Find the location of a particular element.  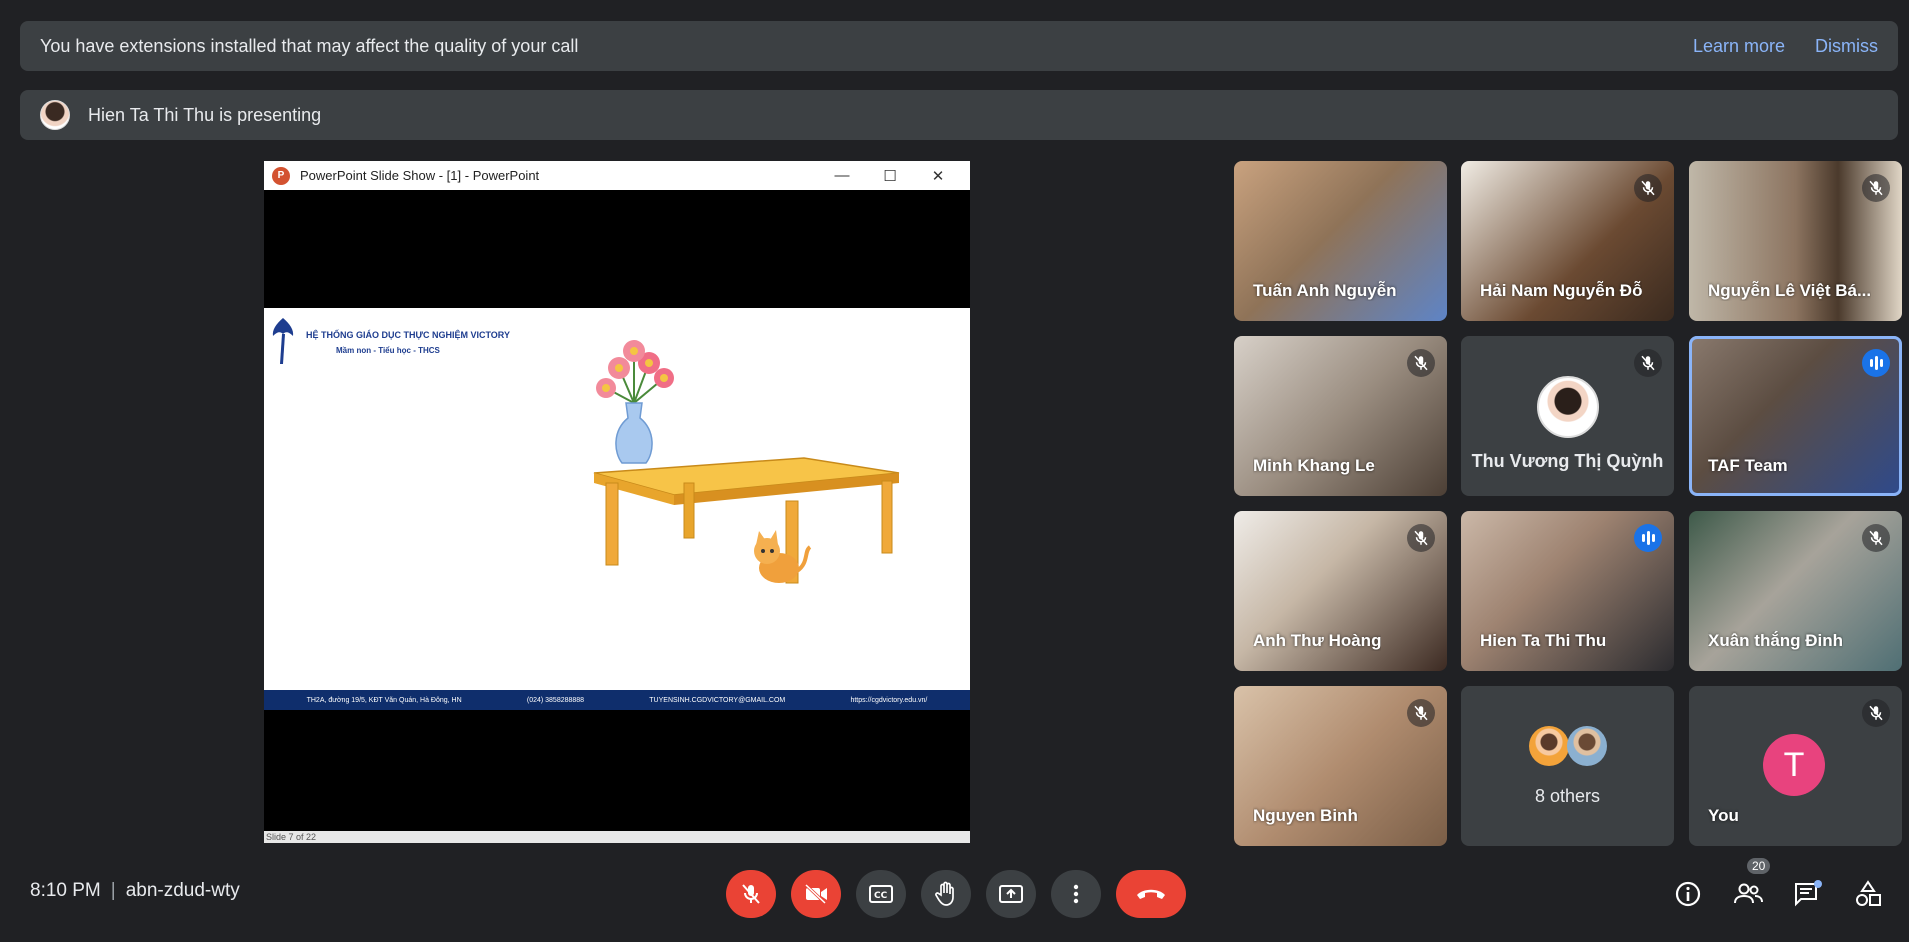

participant-name: Minh Khang Le is located at coordinates (1314, 465).